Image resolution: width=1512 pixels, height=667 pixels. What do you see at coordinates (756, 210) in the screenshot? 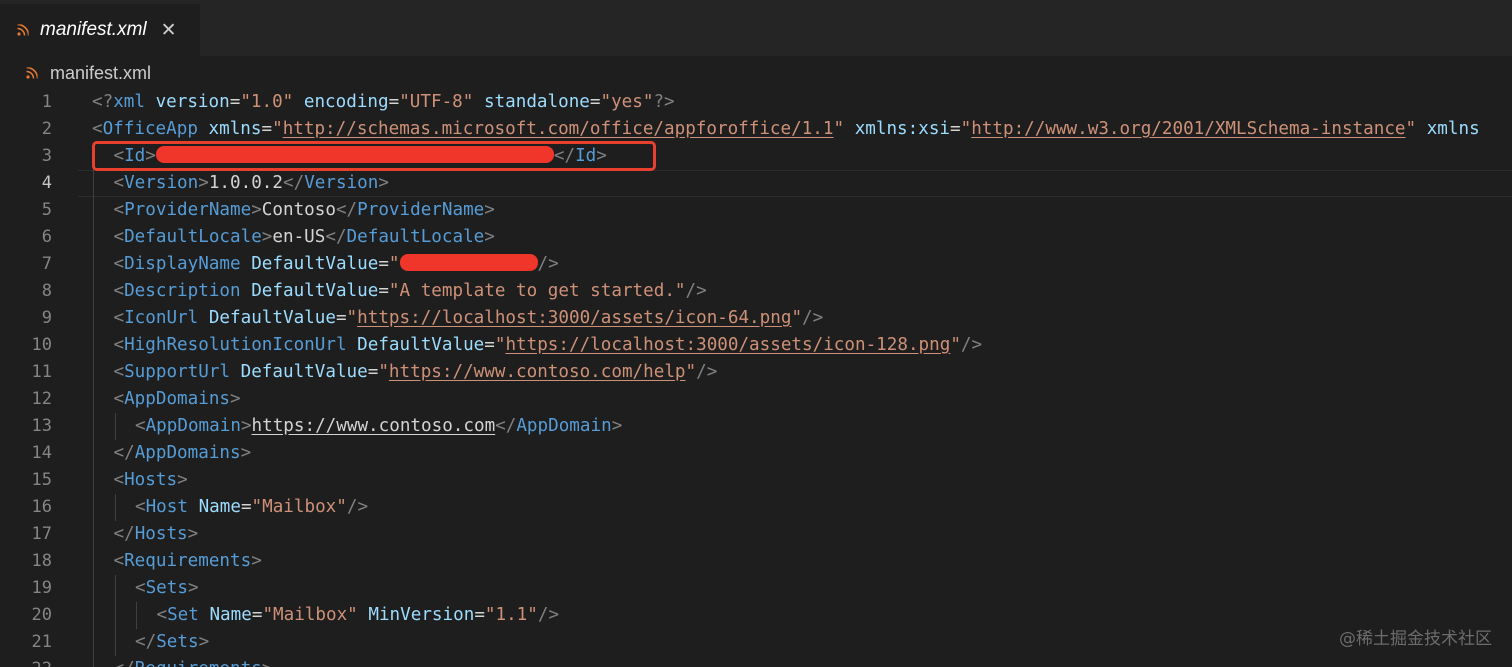
I see `code-line: 5 <ProviderName>Contoso</ProviderName>` at bounding box center [756, 210].